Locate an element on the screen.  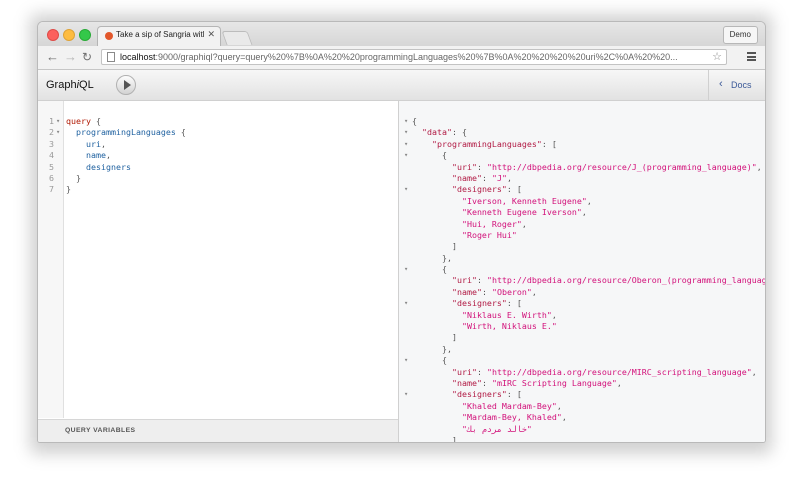
result-line-text: "Niklaus E. Wirth", is located at coordinates (509, 314).